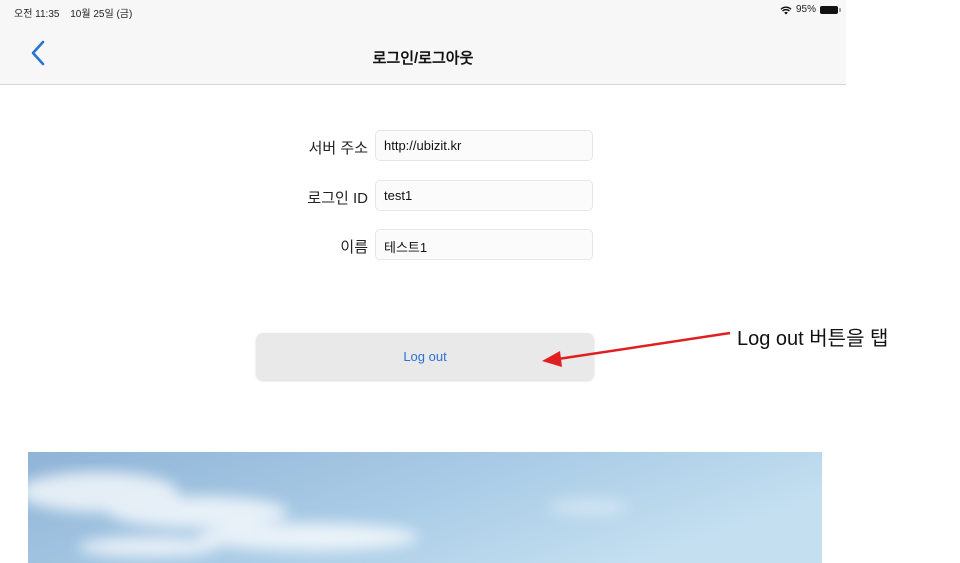  I want to click on server-address-label: 서버 주소, so click(338, 148).